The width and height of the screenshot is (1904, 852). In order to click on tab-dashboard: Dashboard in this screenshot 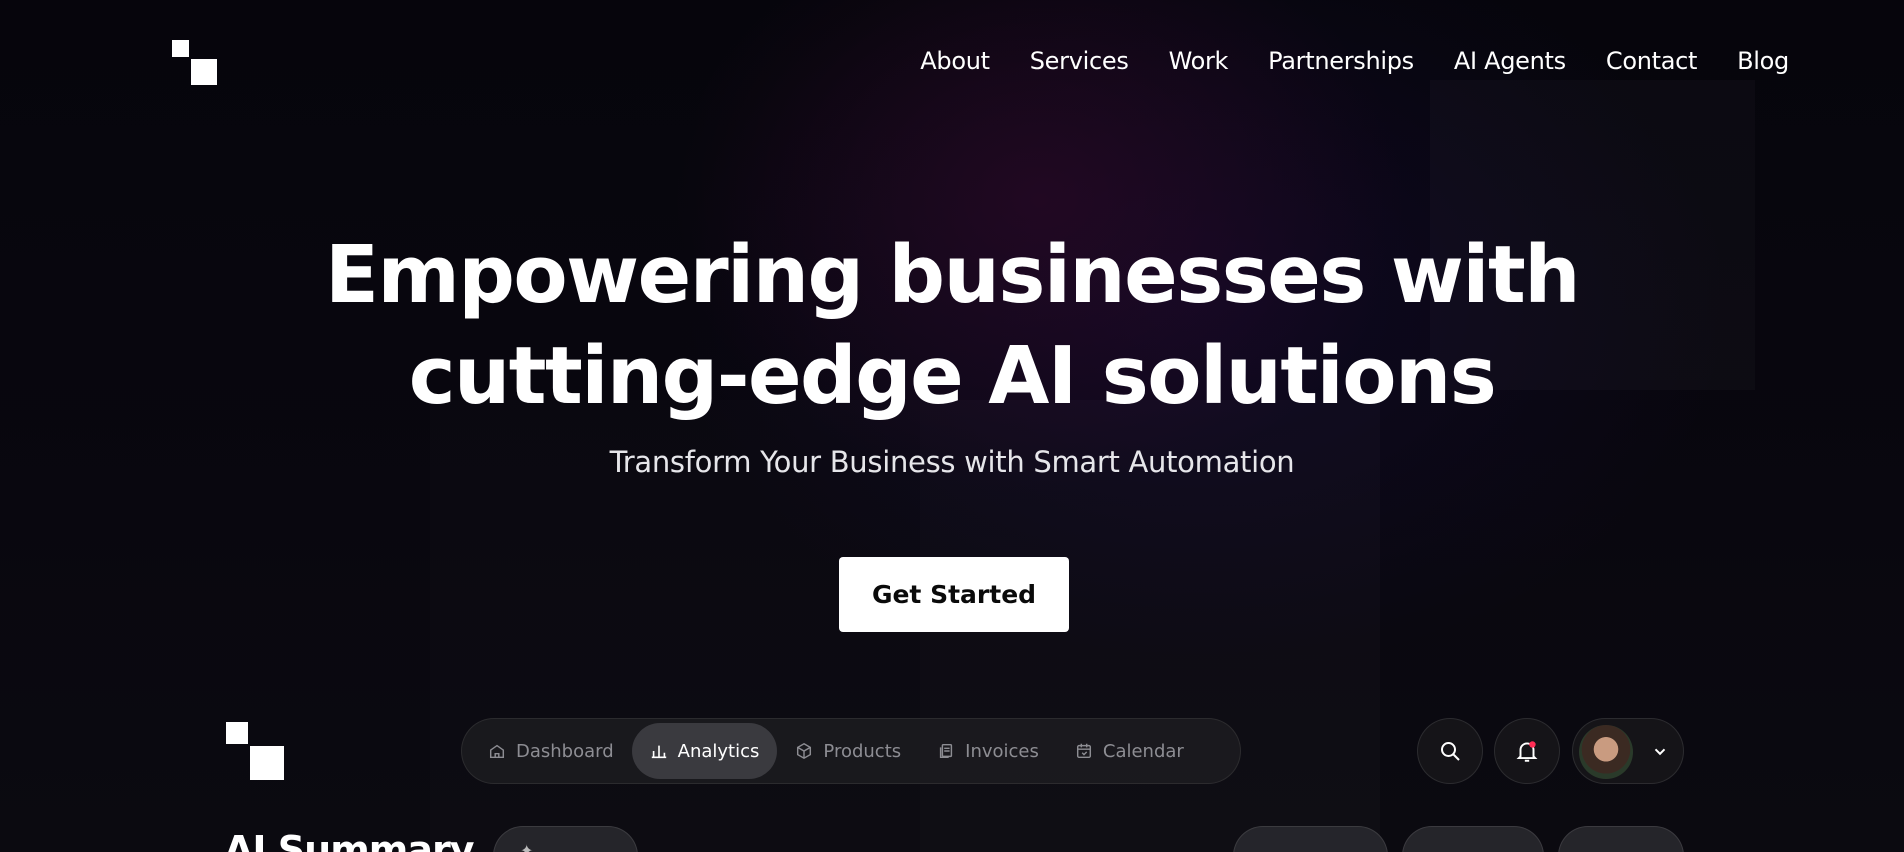, I will do `click(551, 751)`.